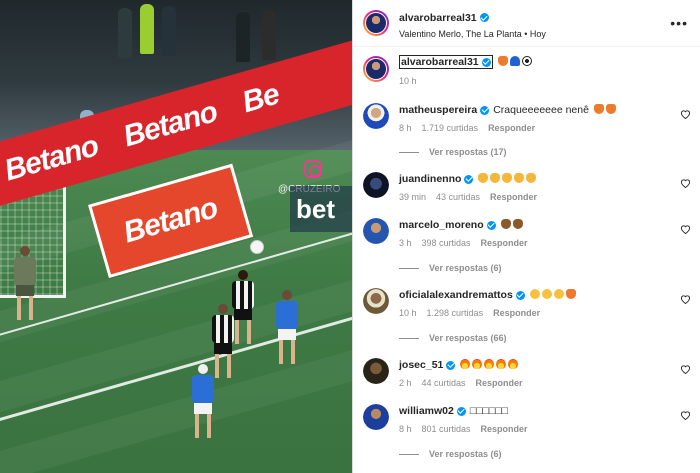  Describe the element at coordinates (528, 187) in the screenshot. I see `comment-item: juandinenno 39 min 43 curtidas Responder` at that location.